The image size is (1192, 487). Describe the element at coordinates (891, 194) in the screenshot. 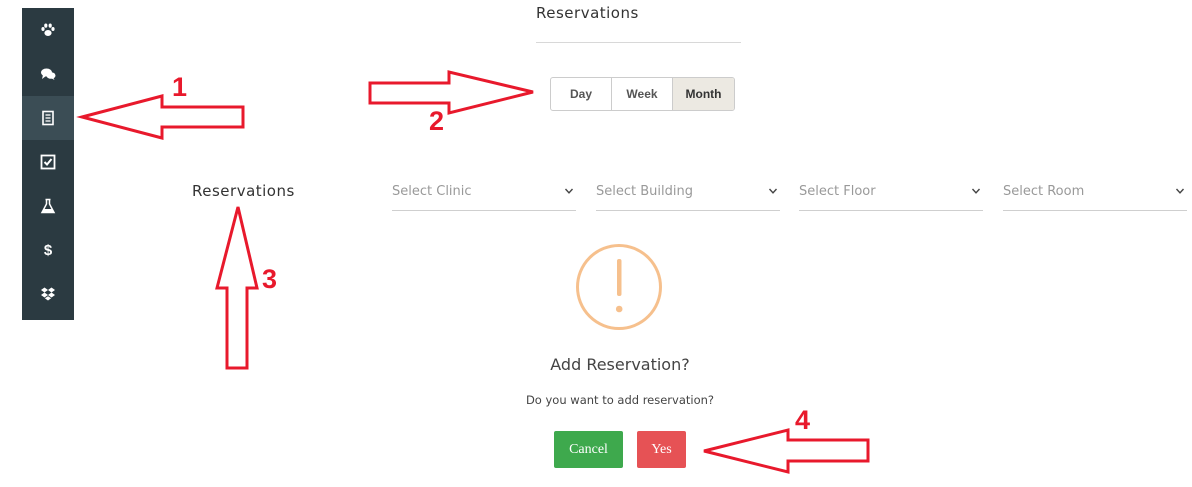

I see `floor-select: Select Floor` at that location.